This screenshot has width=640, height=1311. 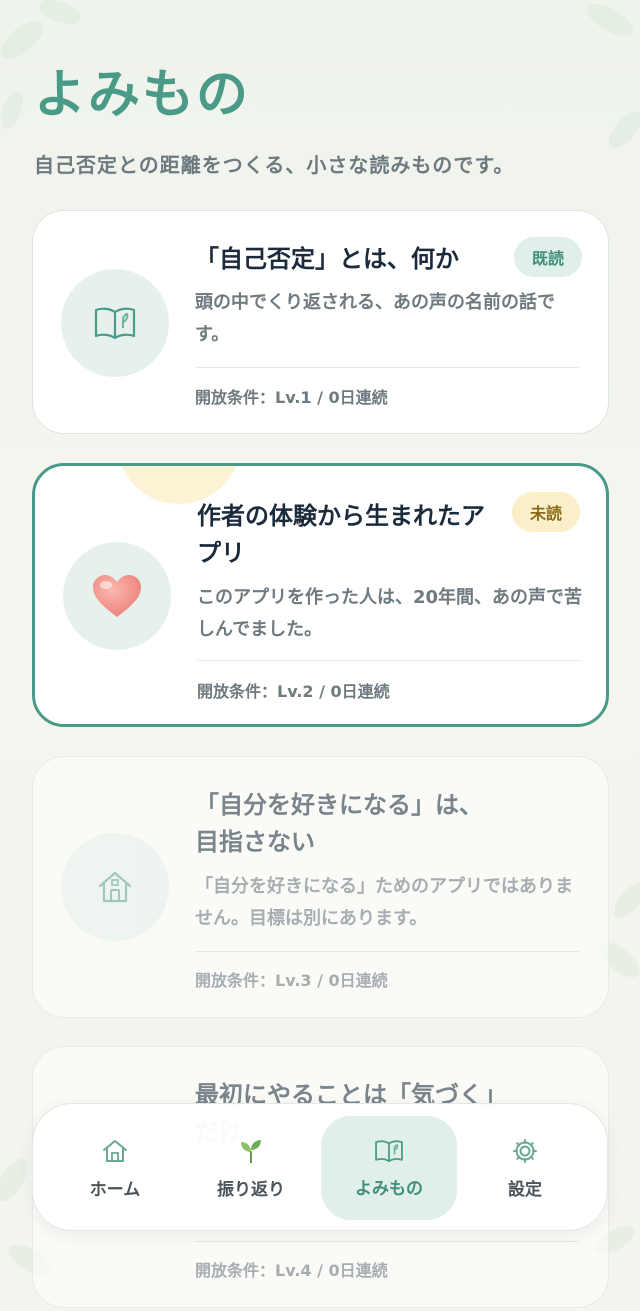 What do you see at coordinates (375, 318) in the screenshot?
I see `card-description: 頭の中でくり返される、あの声の名前の話です。` at bounding box center [375, 318].